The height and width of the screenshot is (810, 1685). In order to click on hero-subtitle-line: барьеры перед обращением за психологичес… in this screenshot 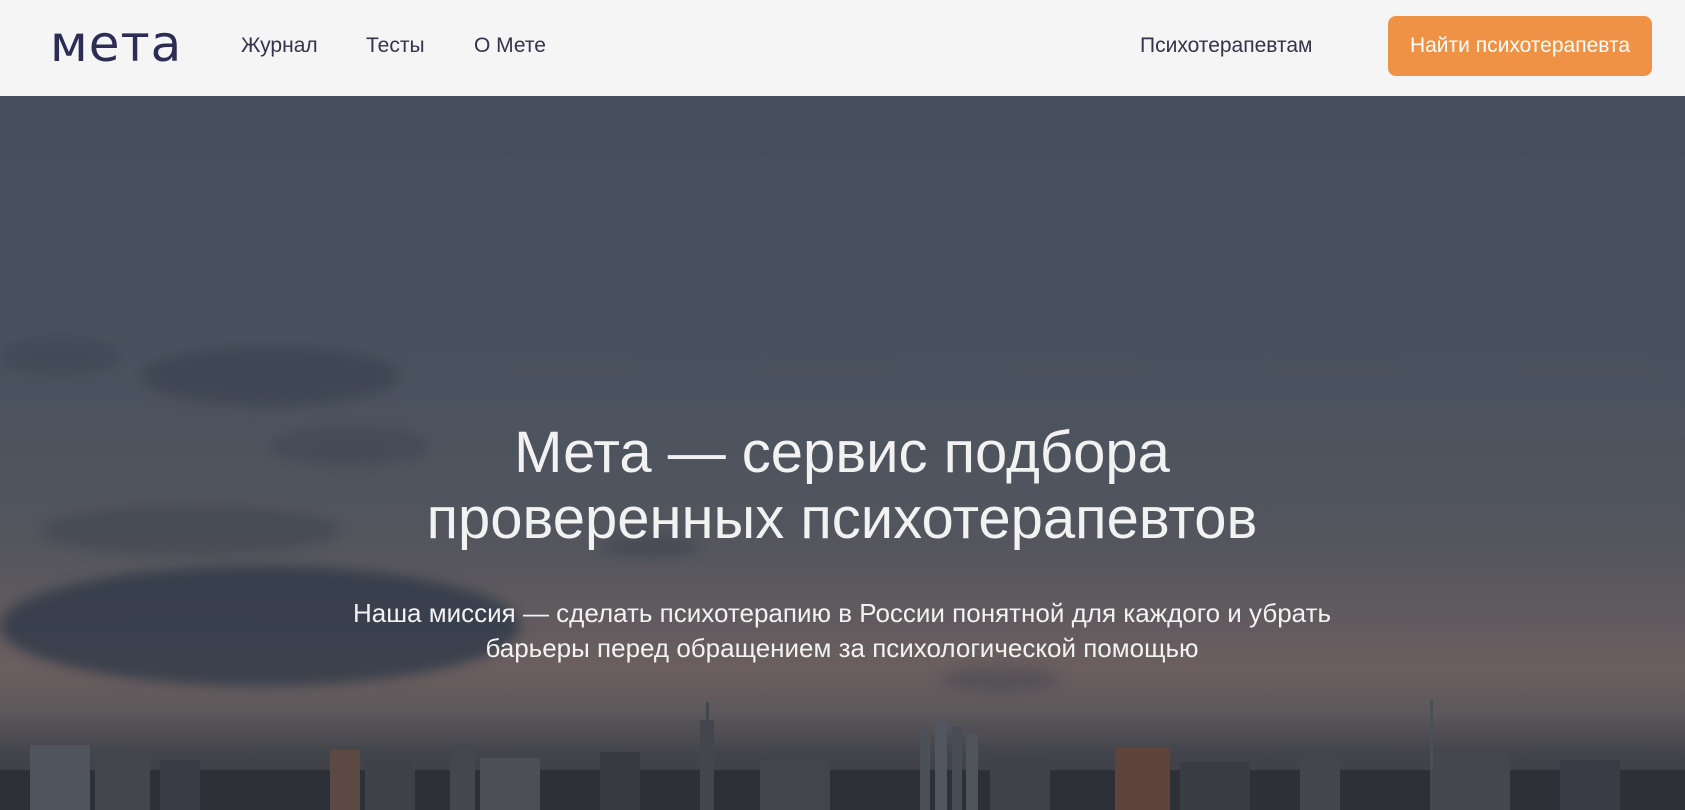, I will do `click(842, 648)`.